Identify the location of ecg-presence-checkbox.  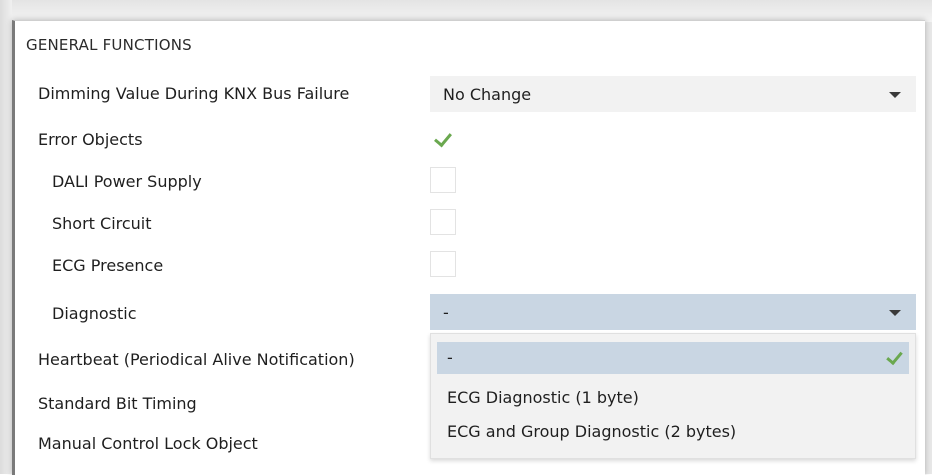
(443, 264).